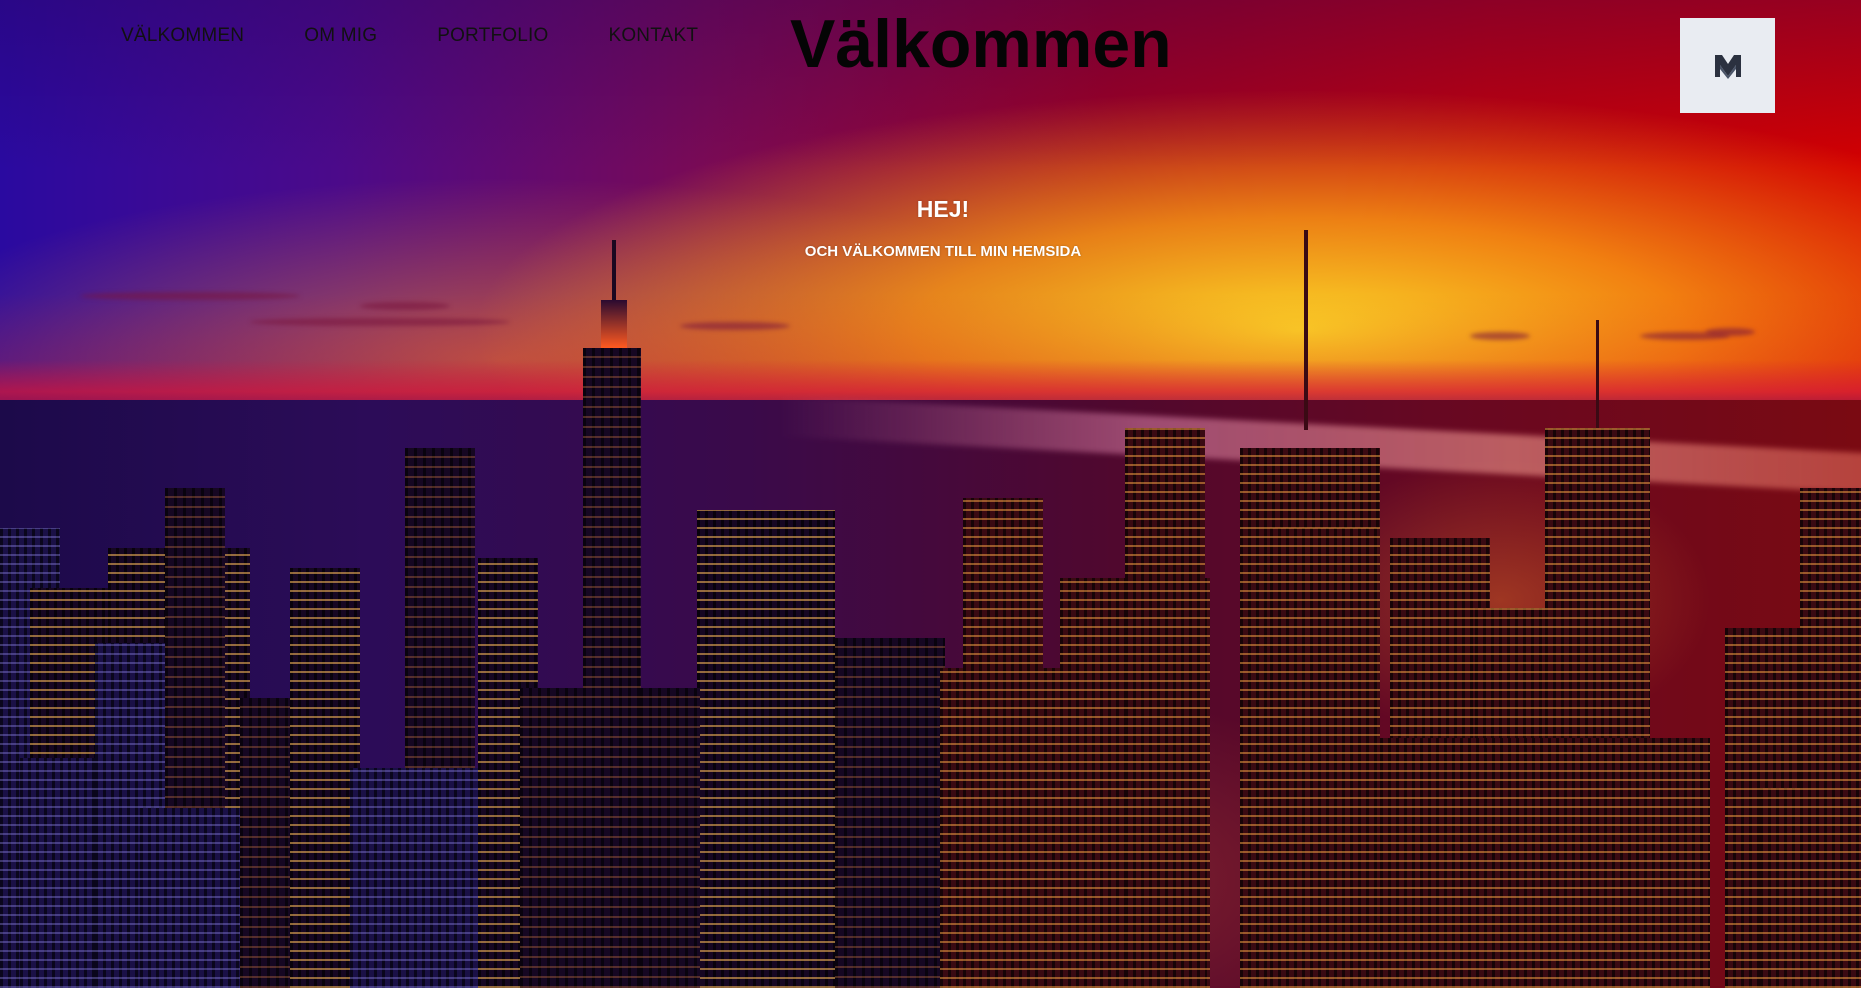 Image resolution: width=1861 pixels, height=988 pixels. I want to click on empire-state-building, so click(612, 668).